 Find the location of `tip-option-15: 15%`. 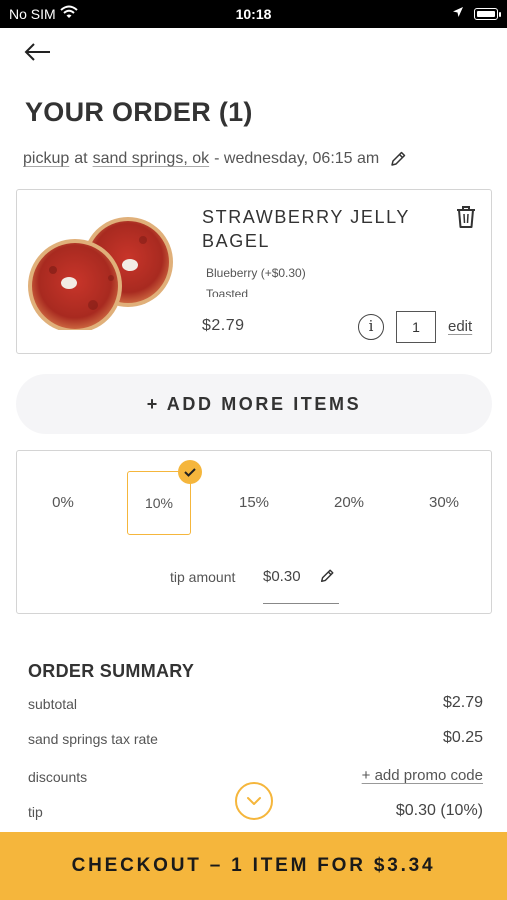

tip-option-15: 15% is located at coordinates (254, 503).